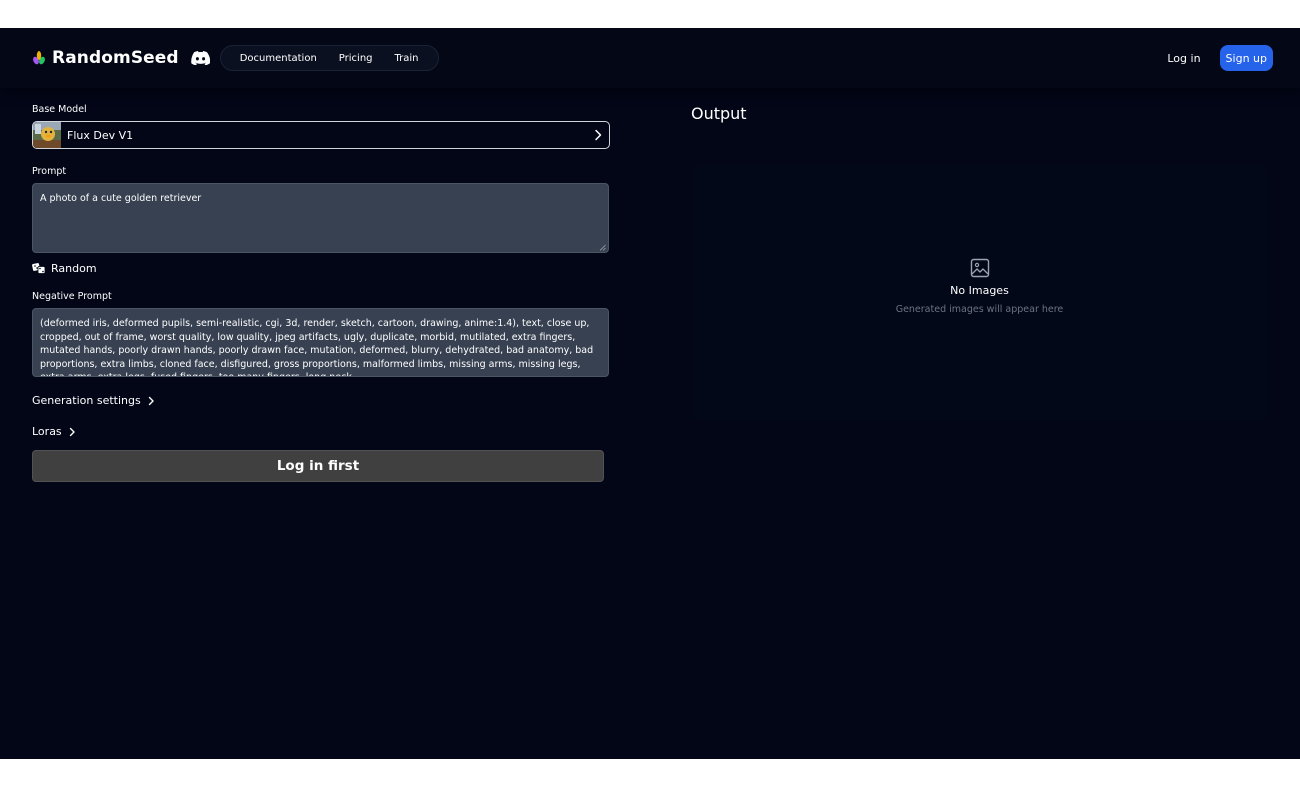 The width and height of the screenshot is (1300, 788). I want to click on prompt-text: A photo of a cute golden retriever, so click(121, 198).